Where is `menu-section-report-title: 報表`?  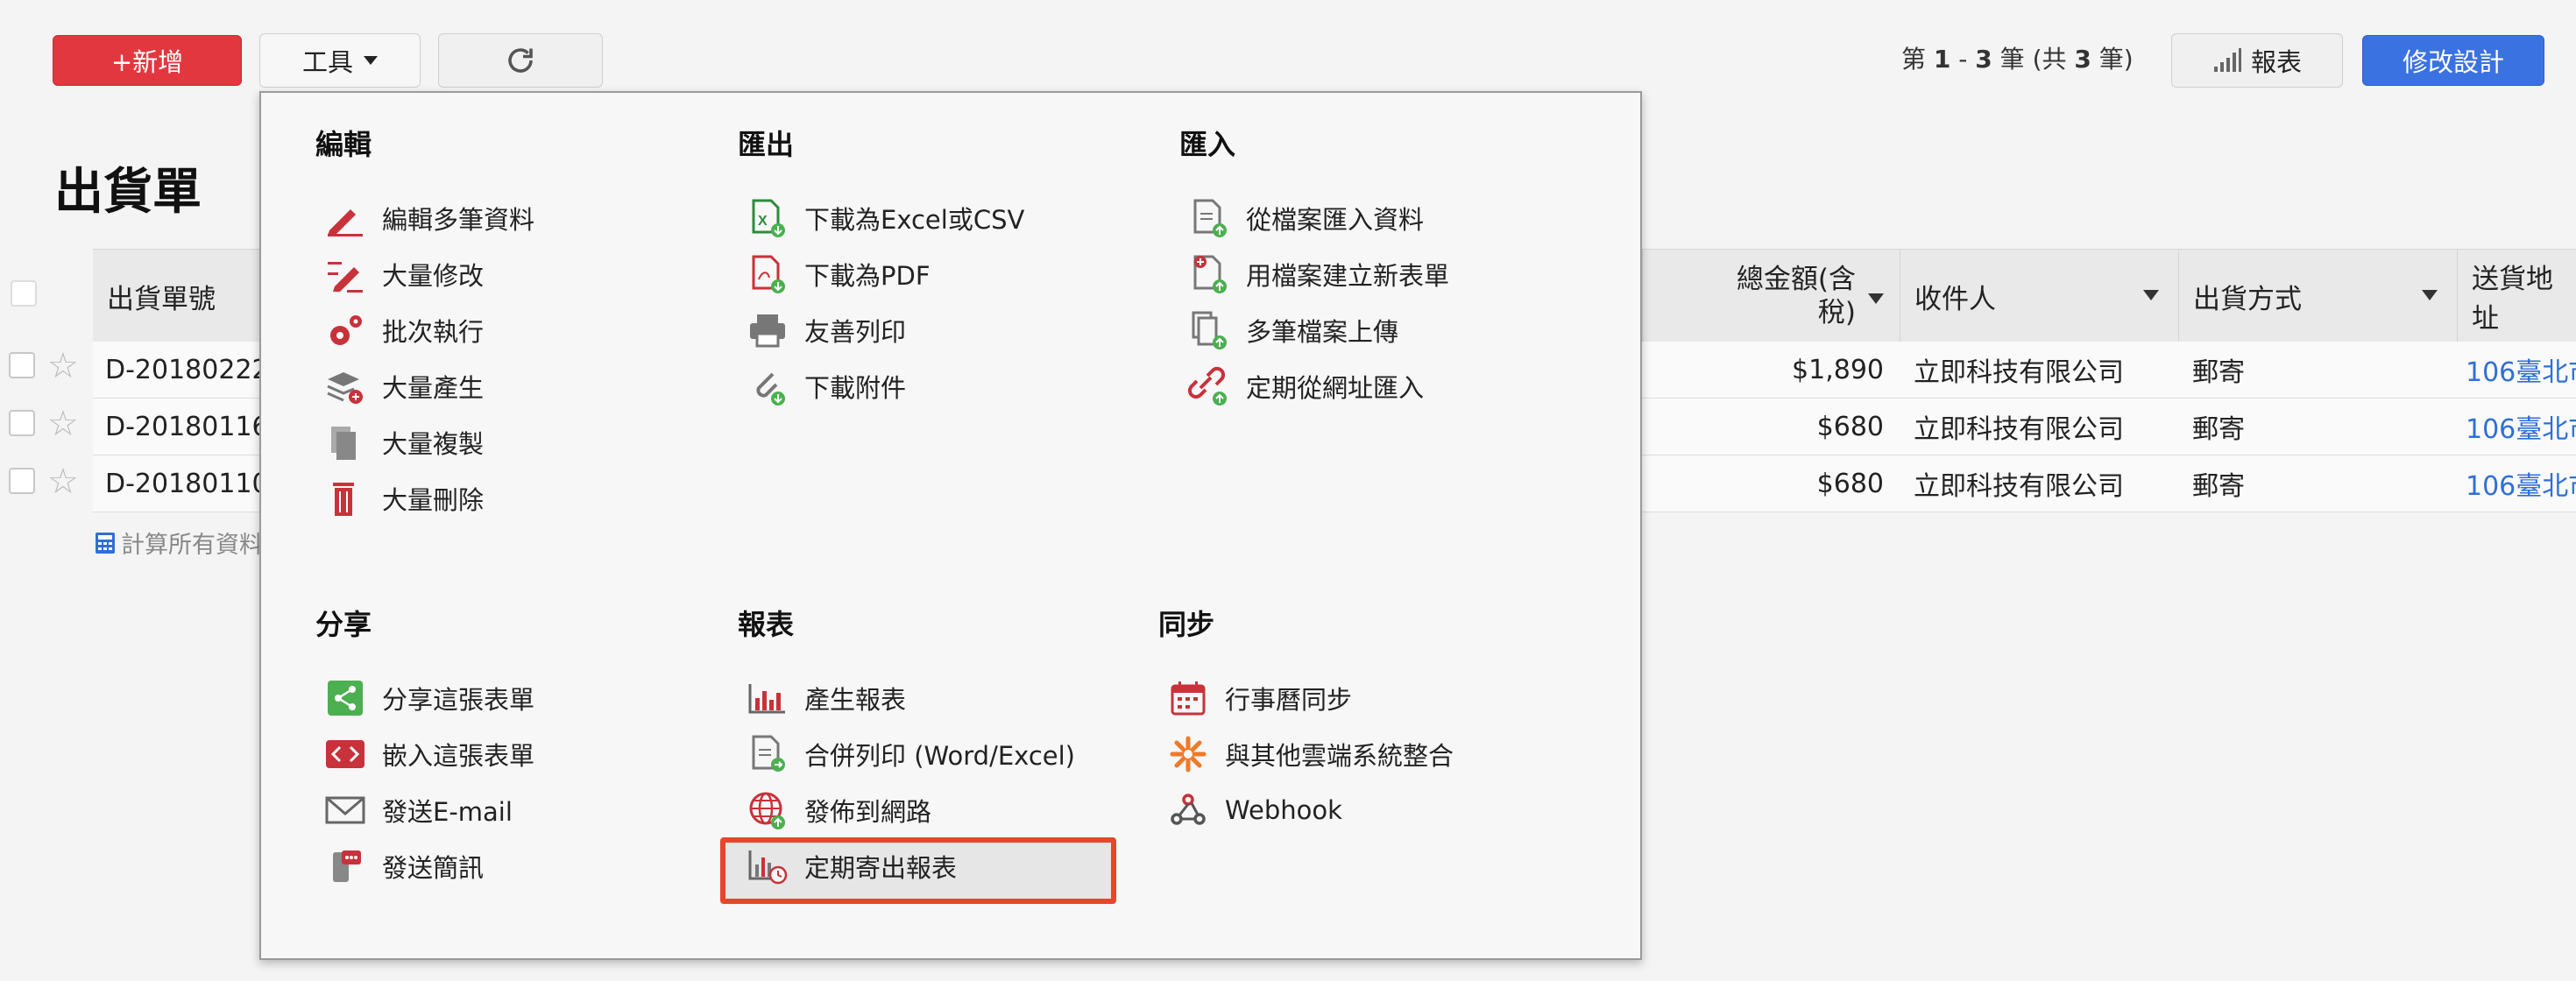
menu-section-report-title: 報表 is located at coordinates (766, 624).